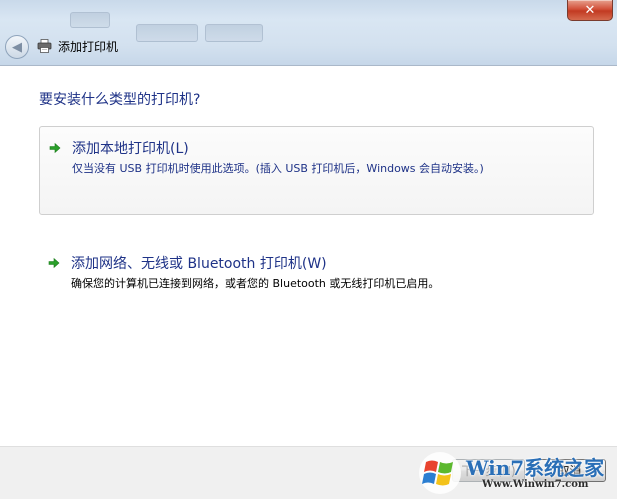 Image resolution: width=617 pixels, height=499 pixels. What do you see at coordinates (440, 473) in the screenshot?
I see `windows-logo-icon` at bounding box center [440, 473].